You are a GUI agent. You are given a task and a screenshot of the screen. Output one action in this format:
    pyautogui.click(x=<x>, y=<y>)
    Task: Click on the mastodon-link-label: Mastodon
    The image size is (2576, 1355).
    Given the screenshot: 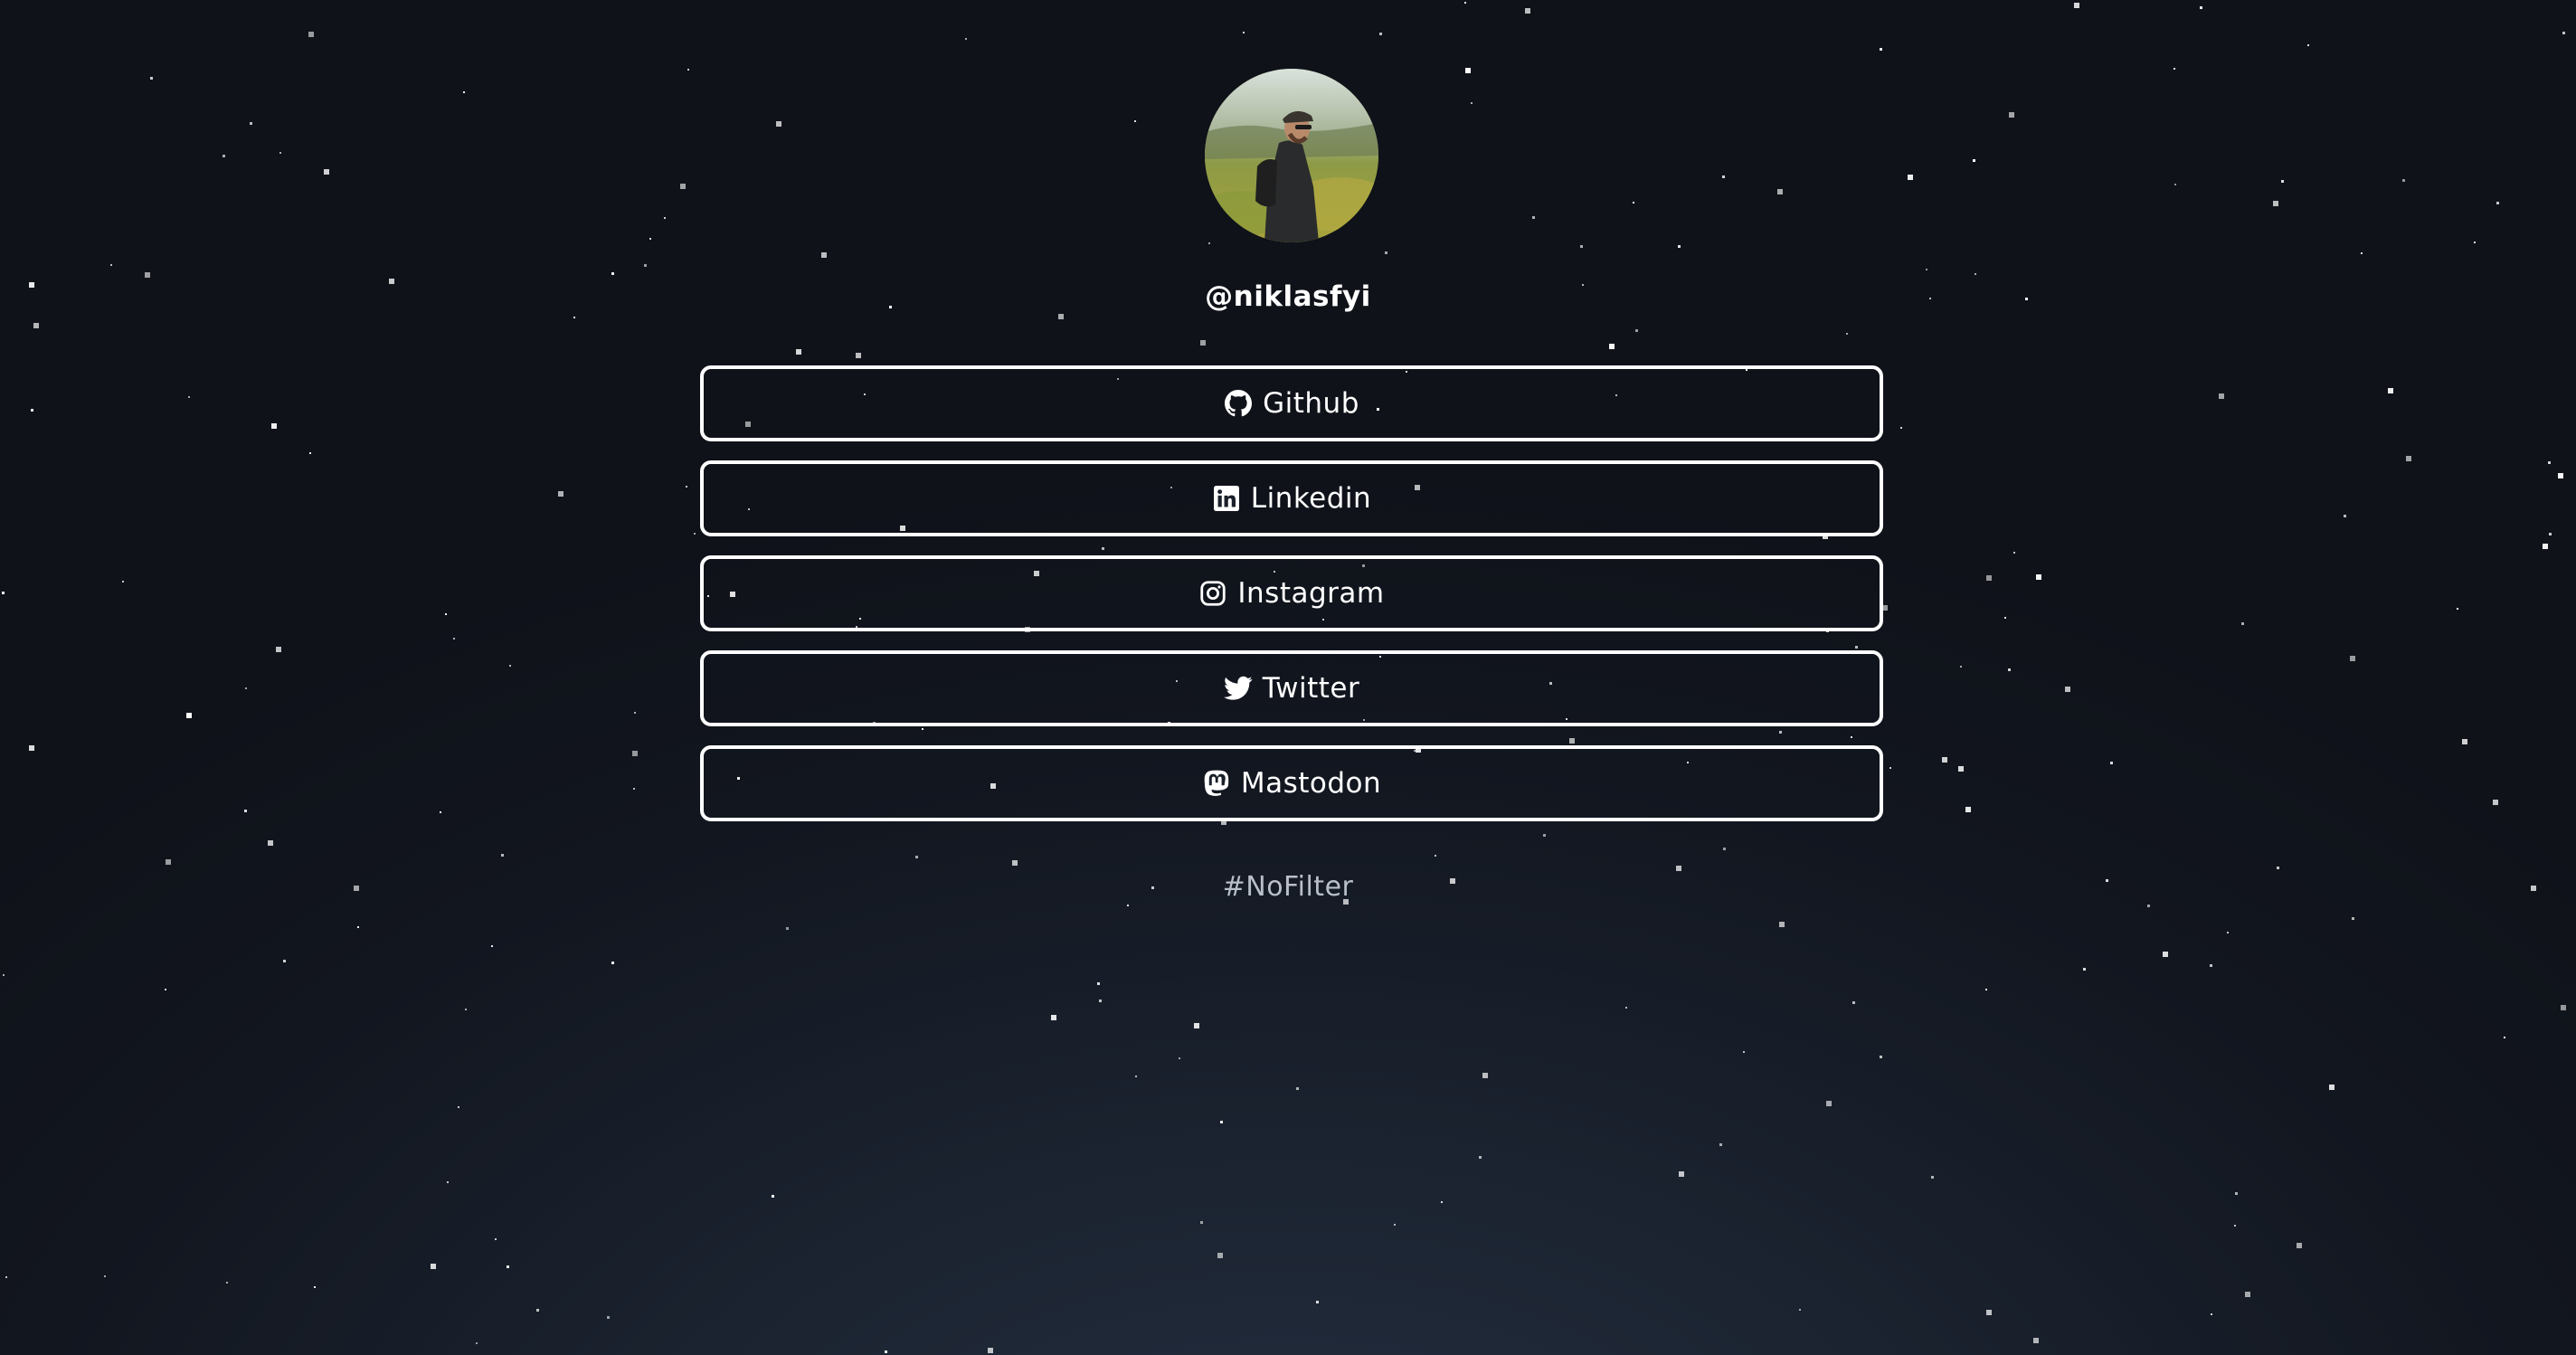 What is the action you would take?
    pyautogui.click(x=1311, y=783)
    